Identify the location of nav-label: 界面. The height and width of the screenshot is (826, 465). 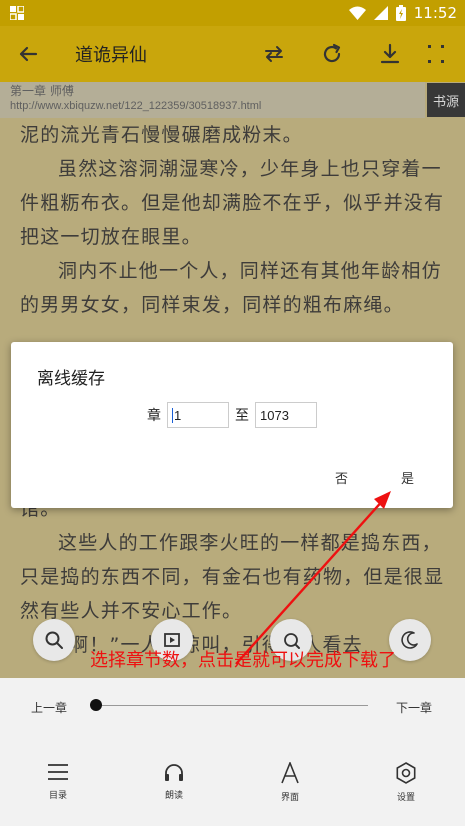
(289, 798).